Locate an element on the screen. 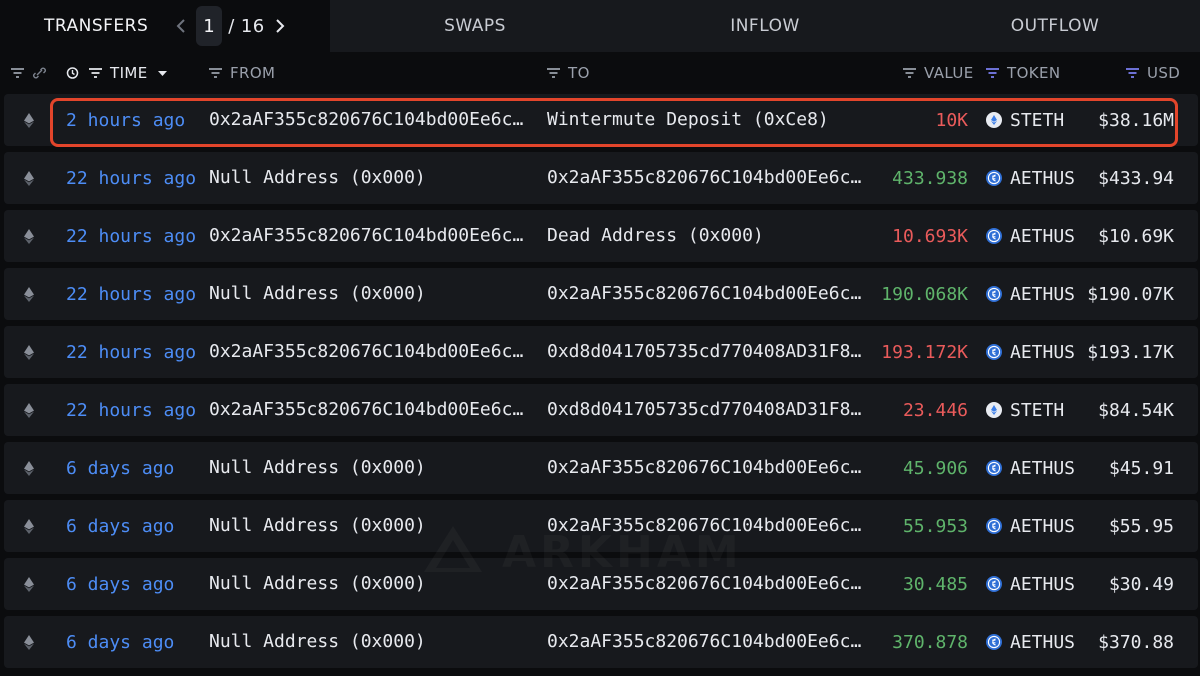 This screenshot has height=676, width=1200. link-icon is located at coordinates (39, 73).